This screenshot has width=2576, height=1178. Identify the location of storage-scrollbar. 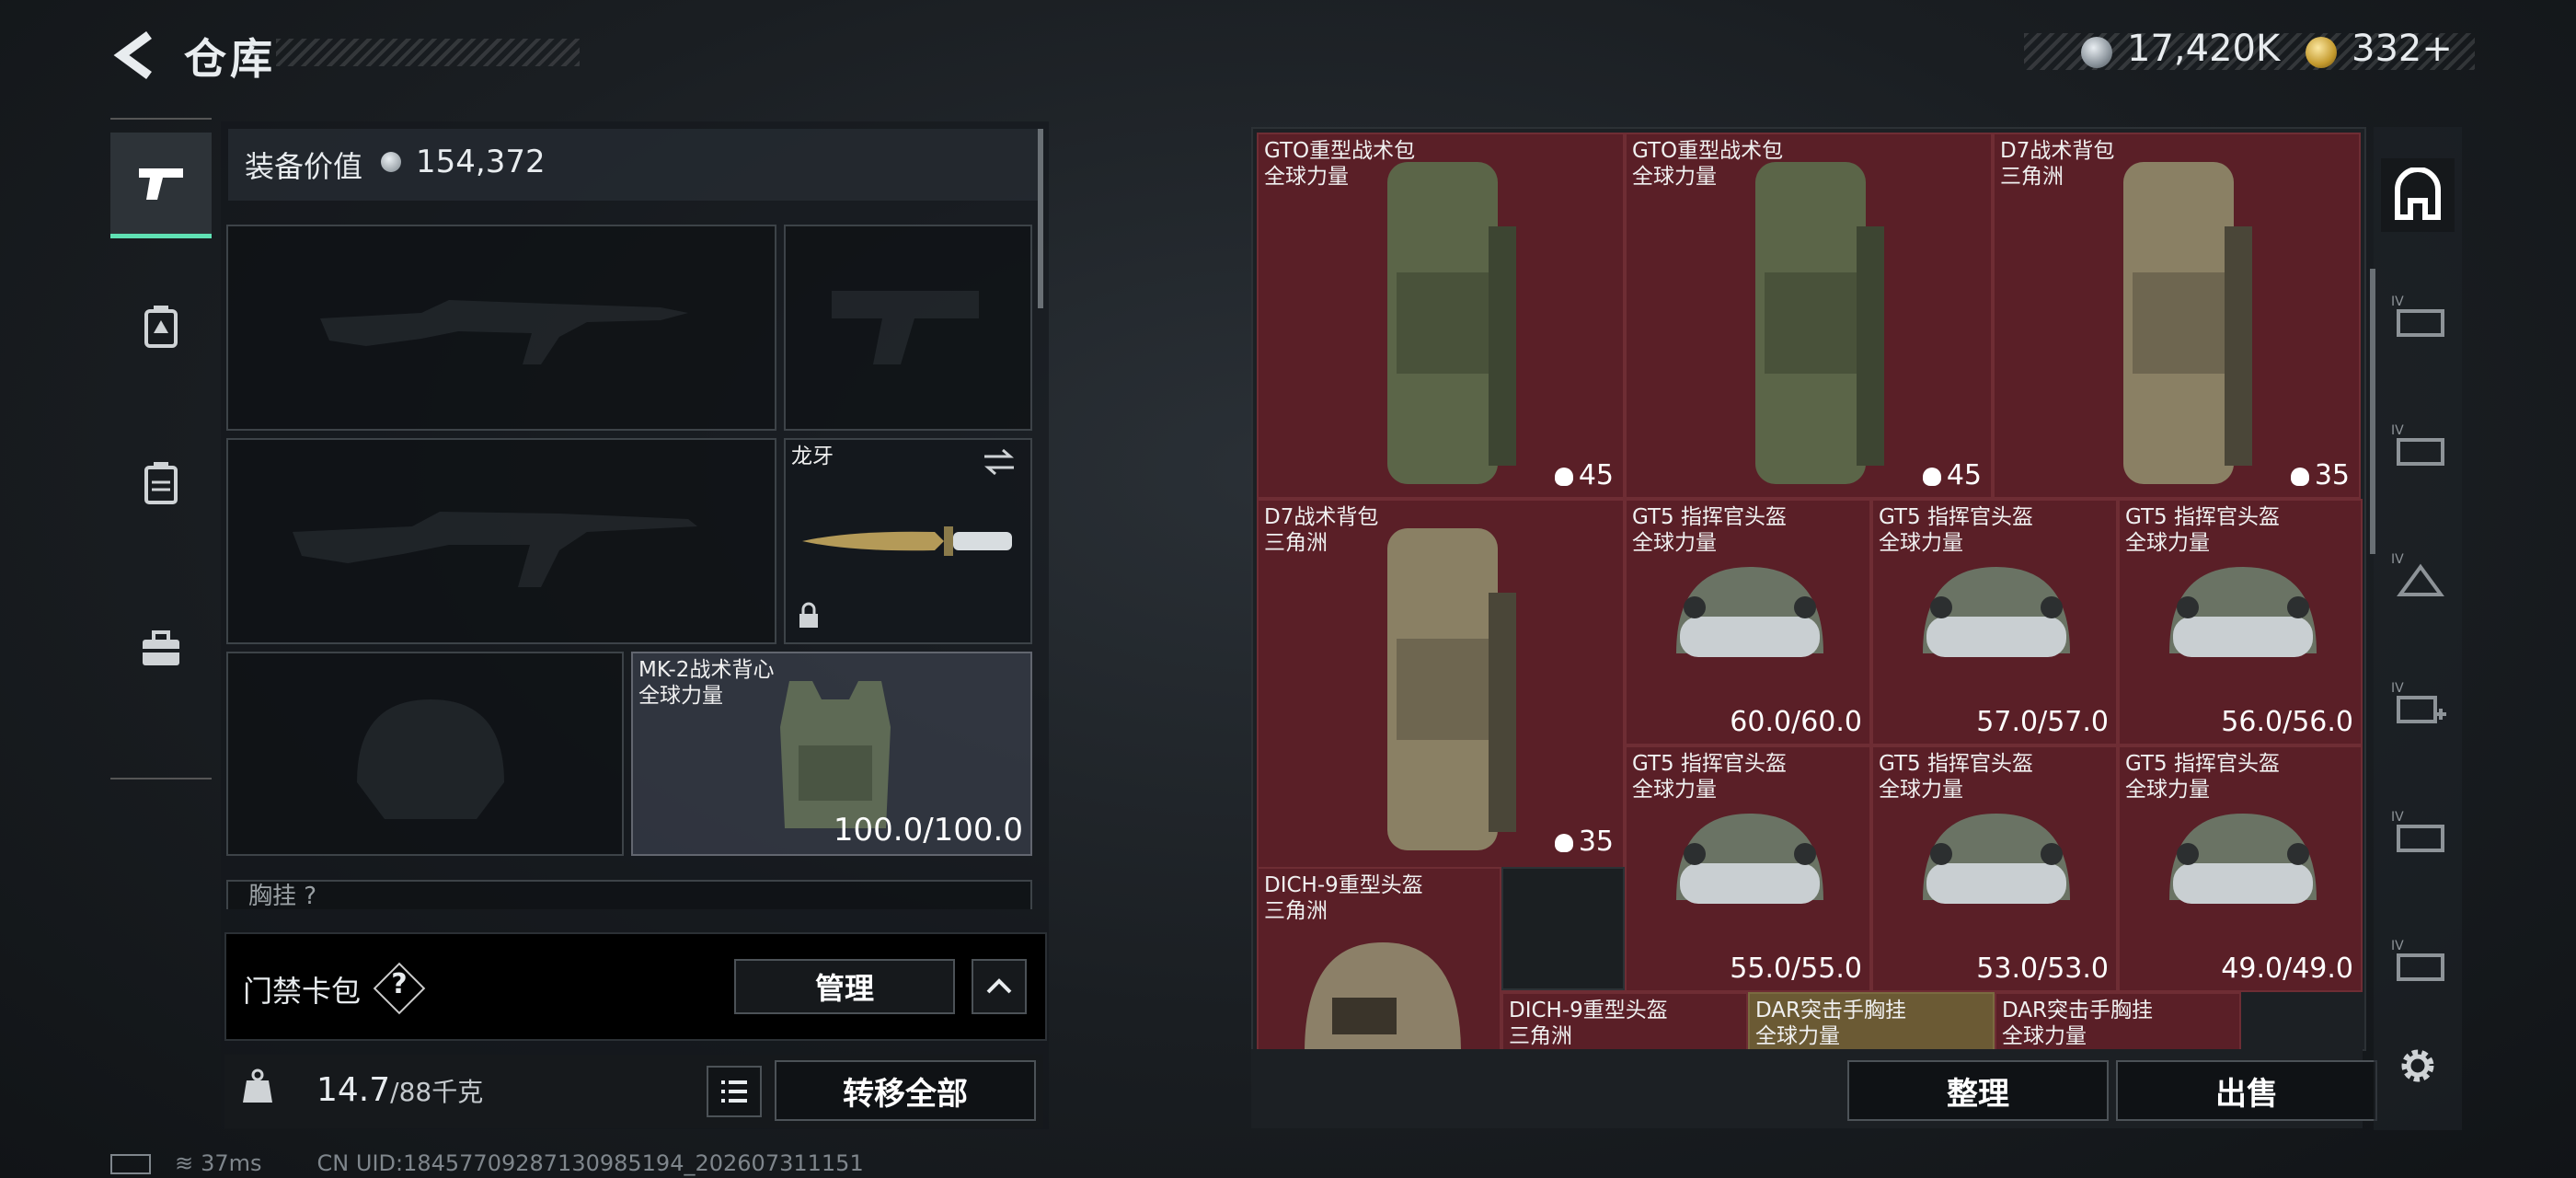
(2372, 411).